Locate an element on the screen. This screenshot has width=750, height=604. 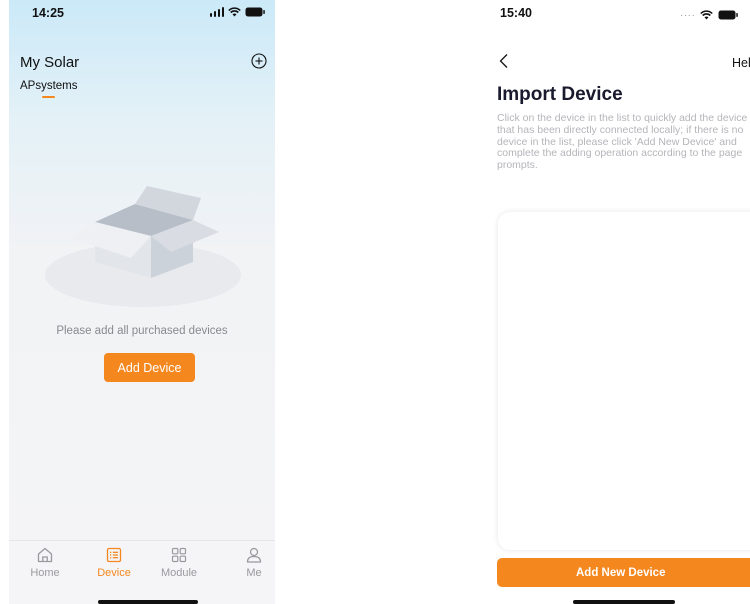
grid-icon is located at coordinates (179, 555).